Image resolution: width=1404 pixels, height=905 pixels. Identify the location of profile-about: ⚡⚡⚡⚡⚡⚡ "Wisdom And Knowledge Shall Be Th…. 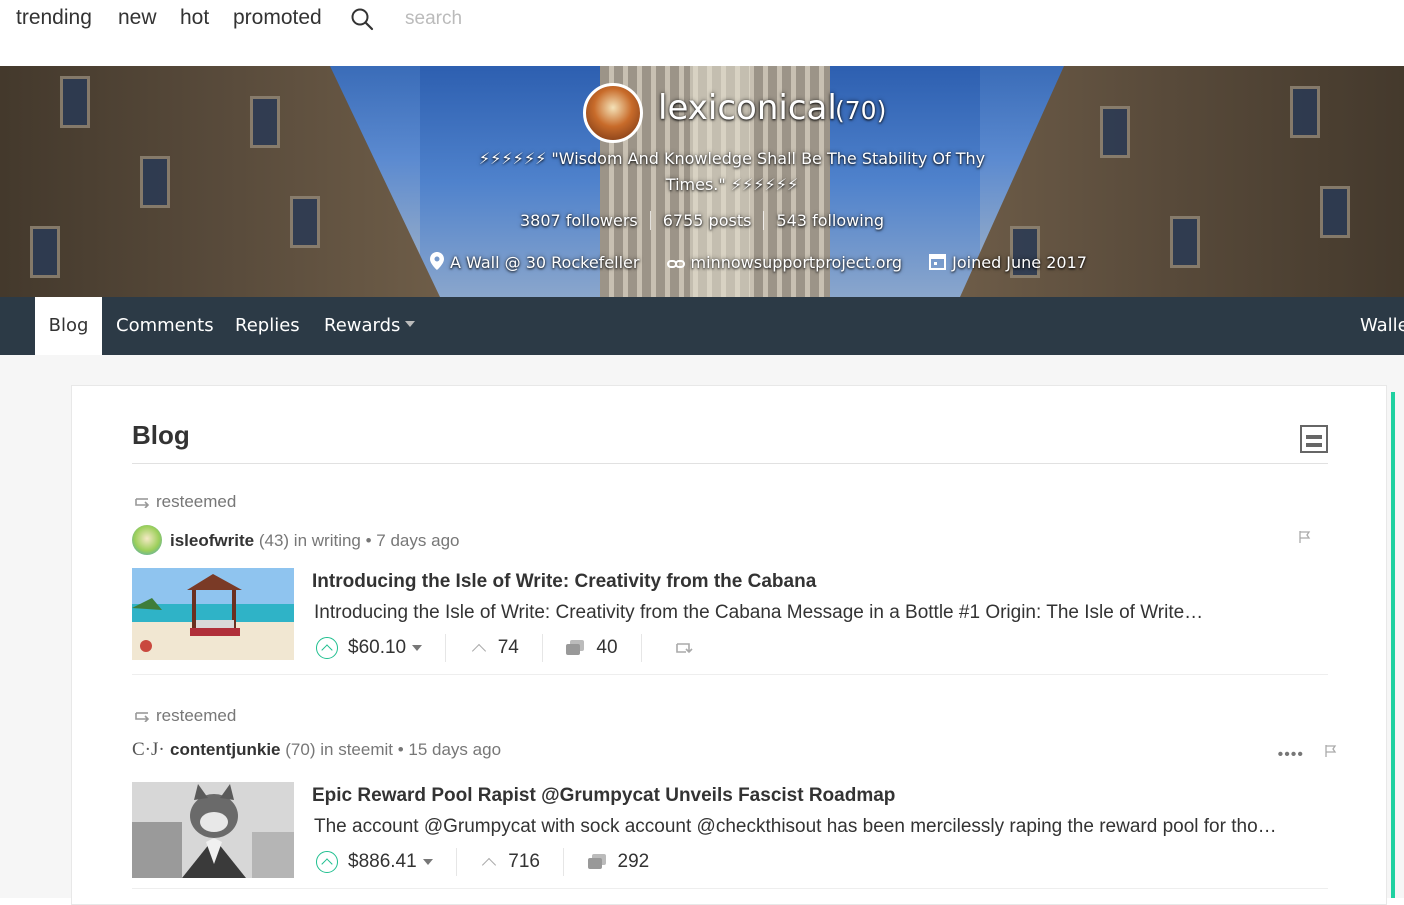
(732, 171).